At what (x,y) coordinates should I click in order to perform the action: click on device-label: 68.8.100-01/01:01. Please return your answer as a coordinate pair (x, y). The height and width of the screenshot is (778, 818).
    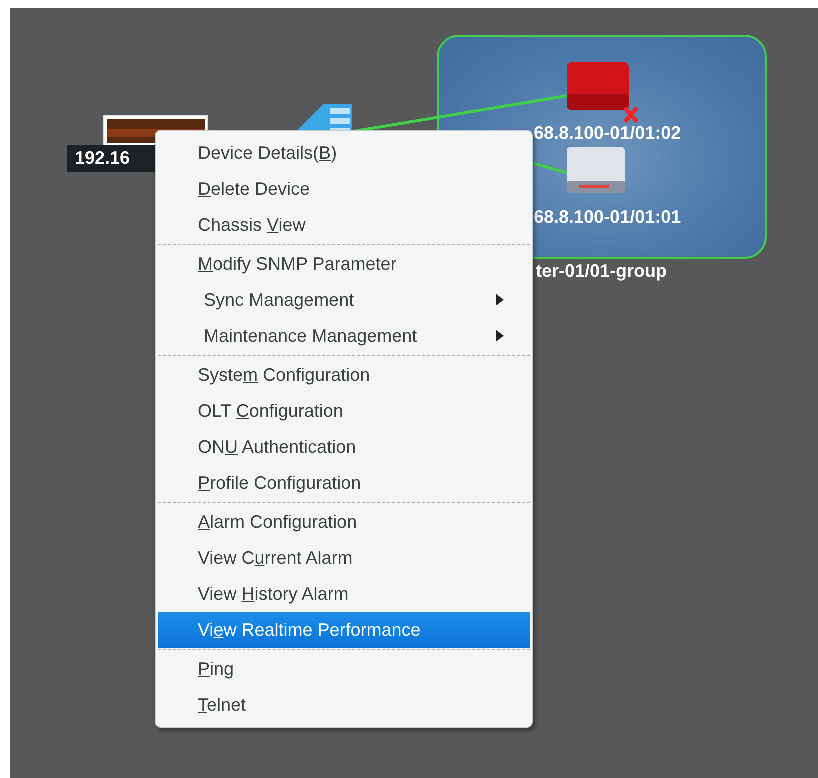
    Looking at the image, I should click on (608, 217).